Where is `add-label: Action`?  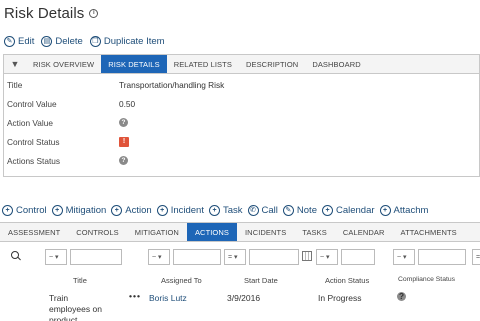
add-label: Action is located at coordinates (138, 210).